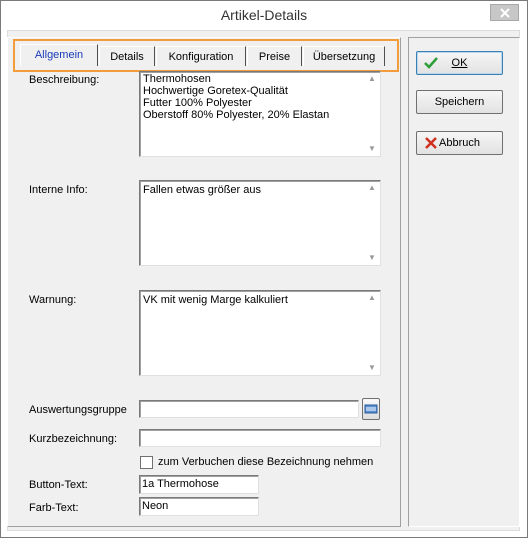 The height and width of the screenshot is (538, 528). What do you see at coordinates (372, 114) in the screenshot?
I see `beschreibung-scrollbar: ▲ ▼` at bounding box center [372, 114].